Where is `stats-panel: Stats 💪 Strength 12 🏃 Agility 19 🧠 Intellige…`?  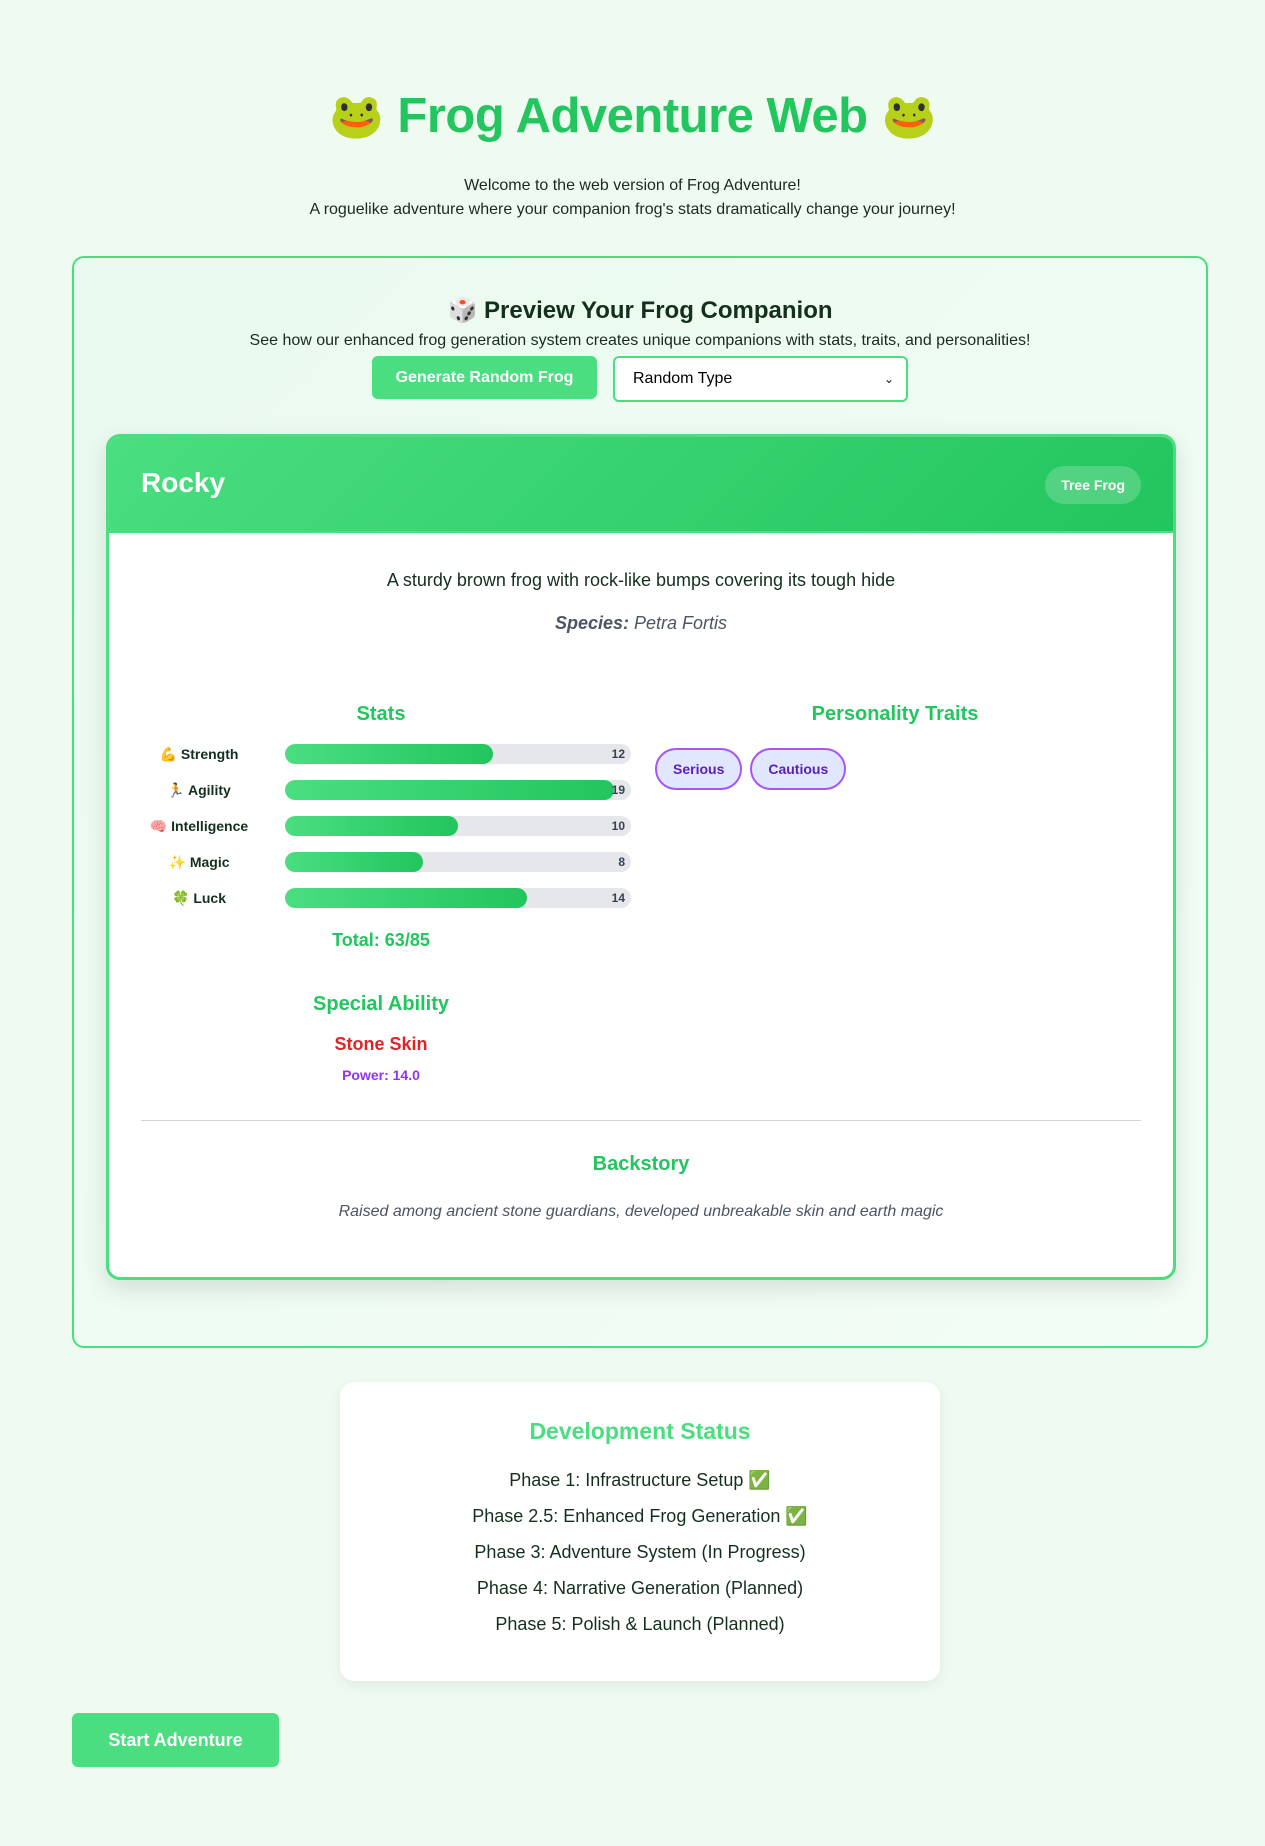 stats-panel: Stats 💪 Strength 12 🏃 Agility 19 🧠 Intellige… is located at coordinates (386, 893).